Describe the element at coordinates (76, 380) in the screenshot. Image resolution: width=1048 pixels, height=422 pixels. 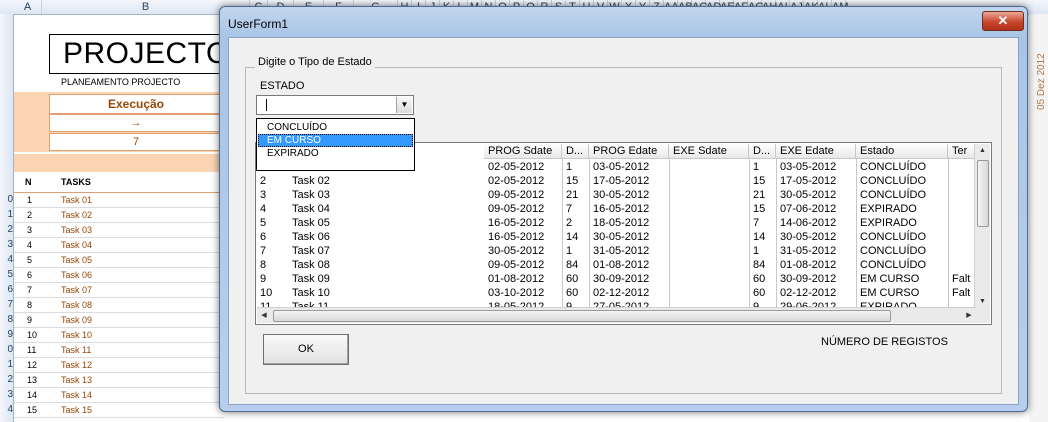
I see `task-name-cell: Task 13` at that location.